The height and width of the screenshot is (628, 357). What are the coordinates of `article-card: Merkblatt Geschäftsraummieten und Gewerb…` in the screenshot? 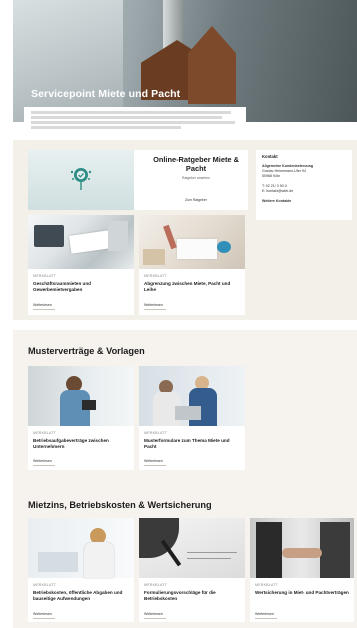 It's located at (81, 265).